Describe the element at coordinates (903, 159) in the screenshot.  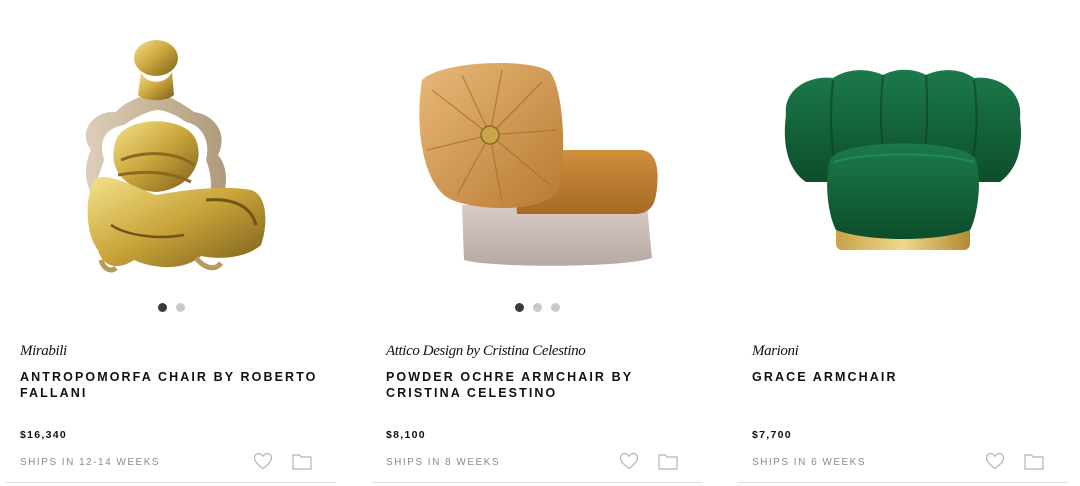
I see `green-velvet-armchair-image` at that location.